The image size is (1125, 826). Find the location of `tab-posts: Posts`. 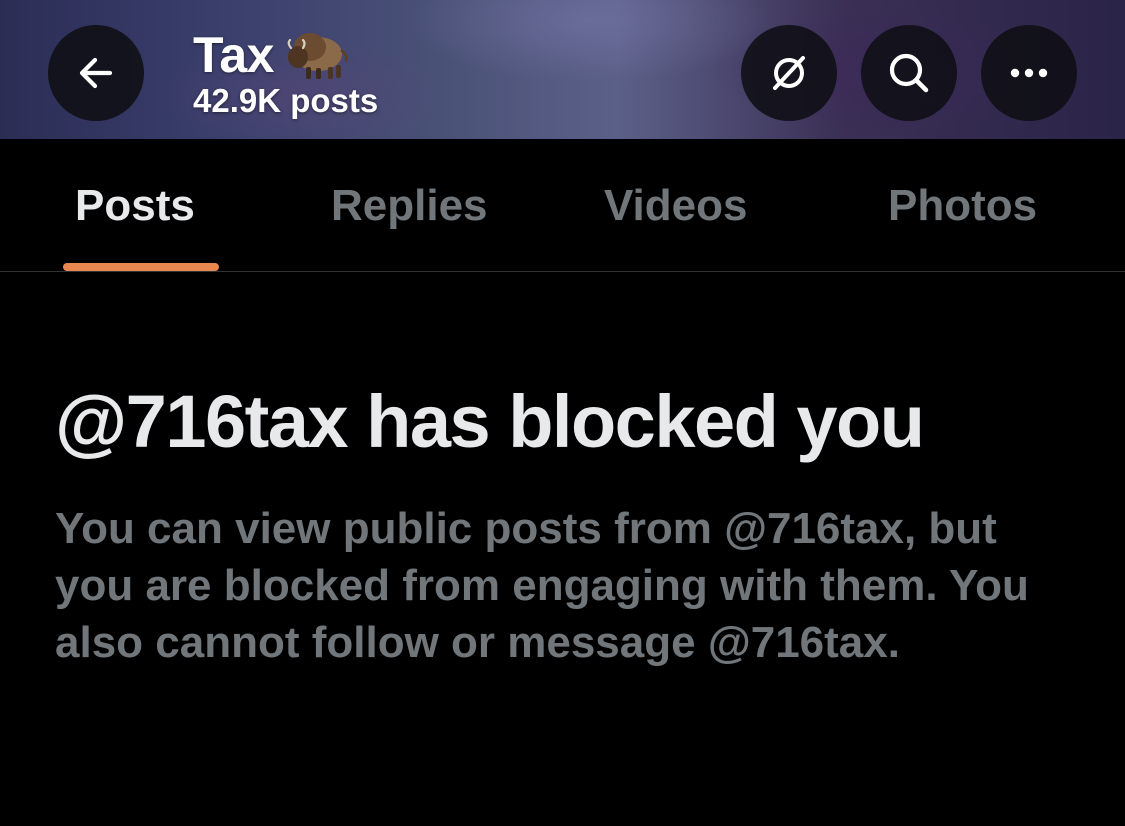

tab-posts: Posts is located at coordinates (135, 206).